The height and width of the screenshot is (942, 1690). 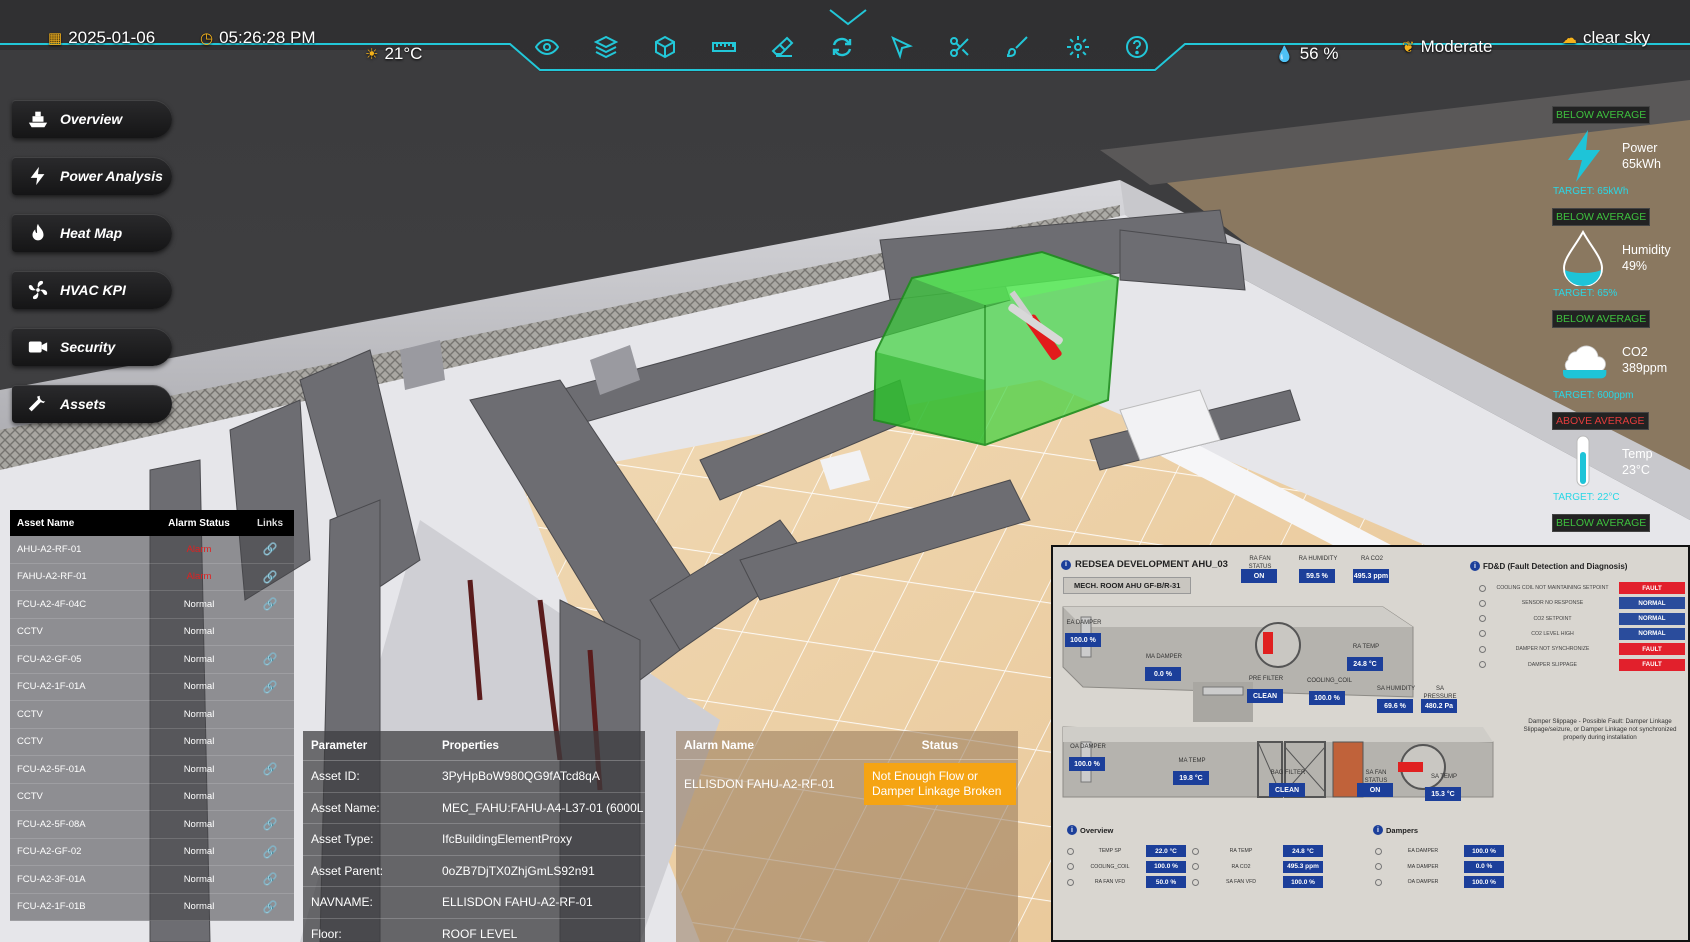 I want to click on gear-icon, so click(x=1077, y=47).